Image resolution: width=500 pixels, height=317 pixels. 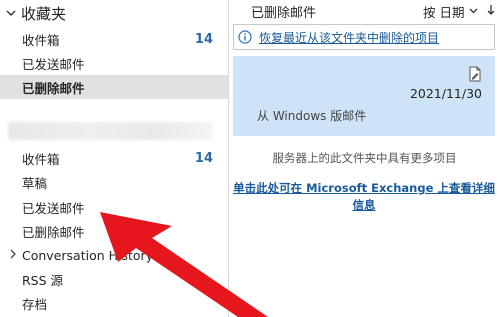 I want to click on info-icon, so click(x=245, y=37).